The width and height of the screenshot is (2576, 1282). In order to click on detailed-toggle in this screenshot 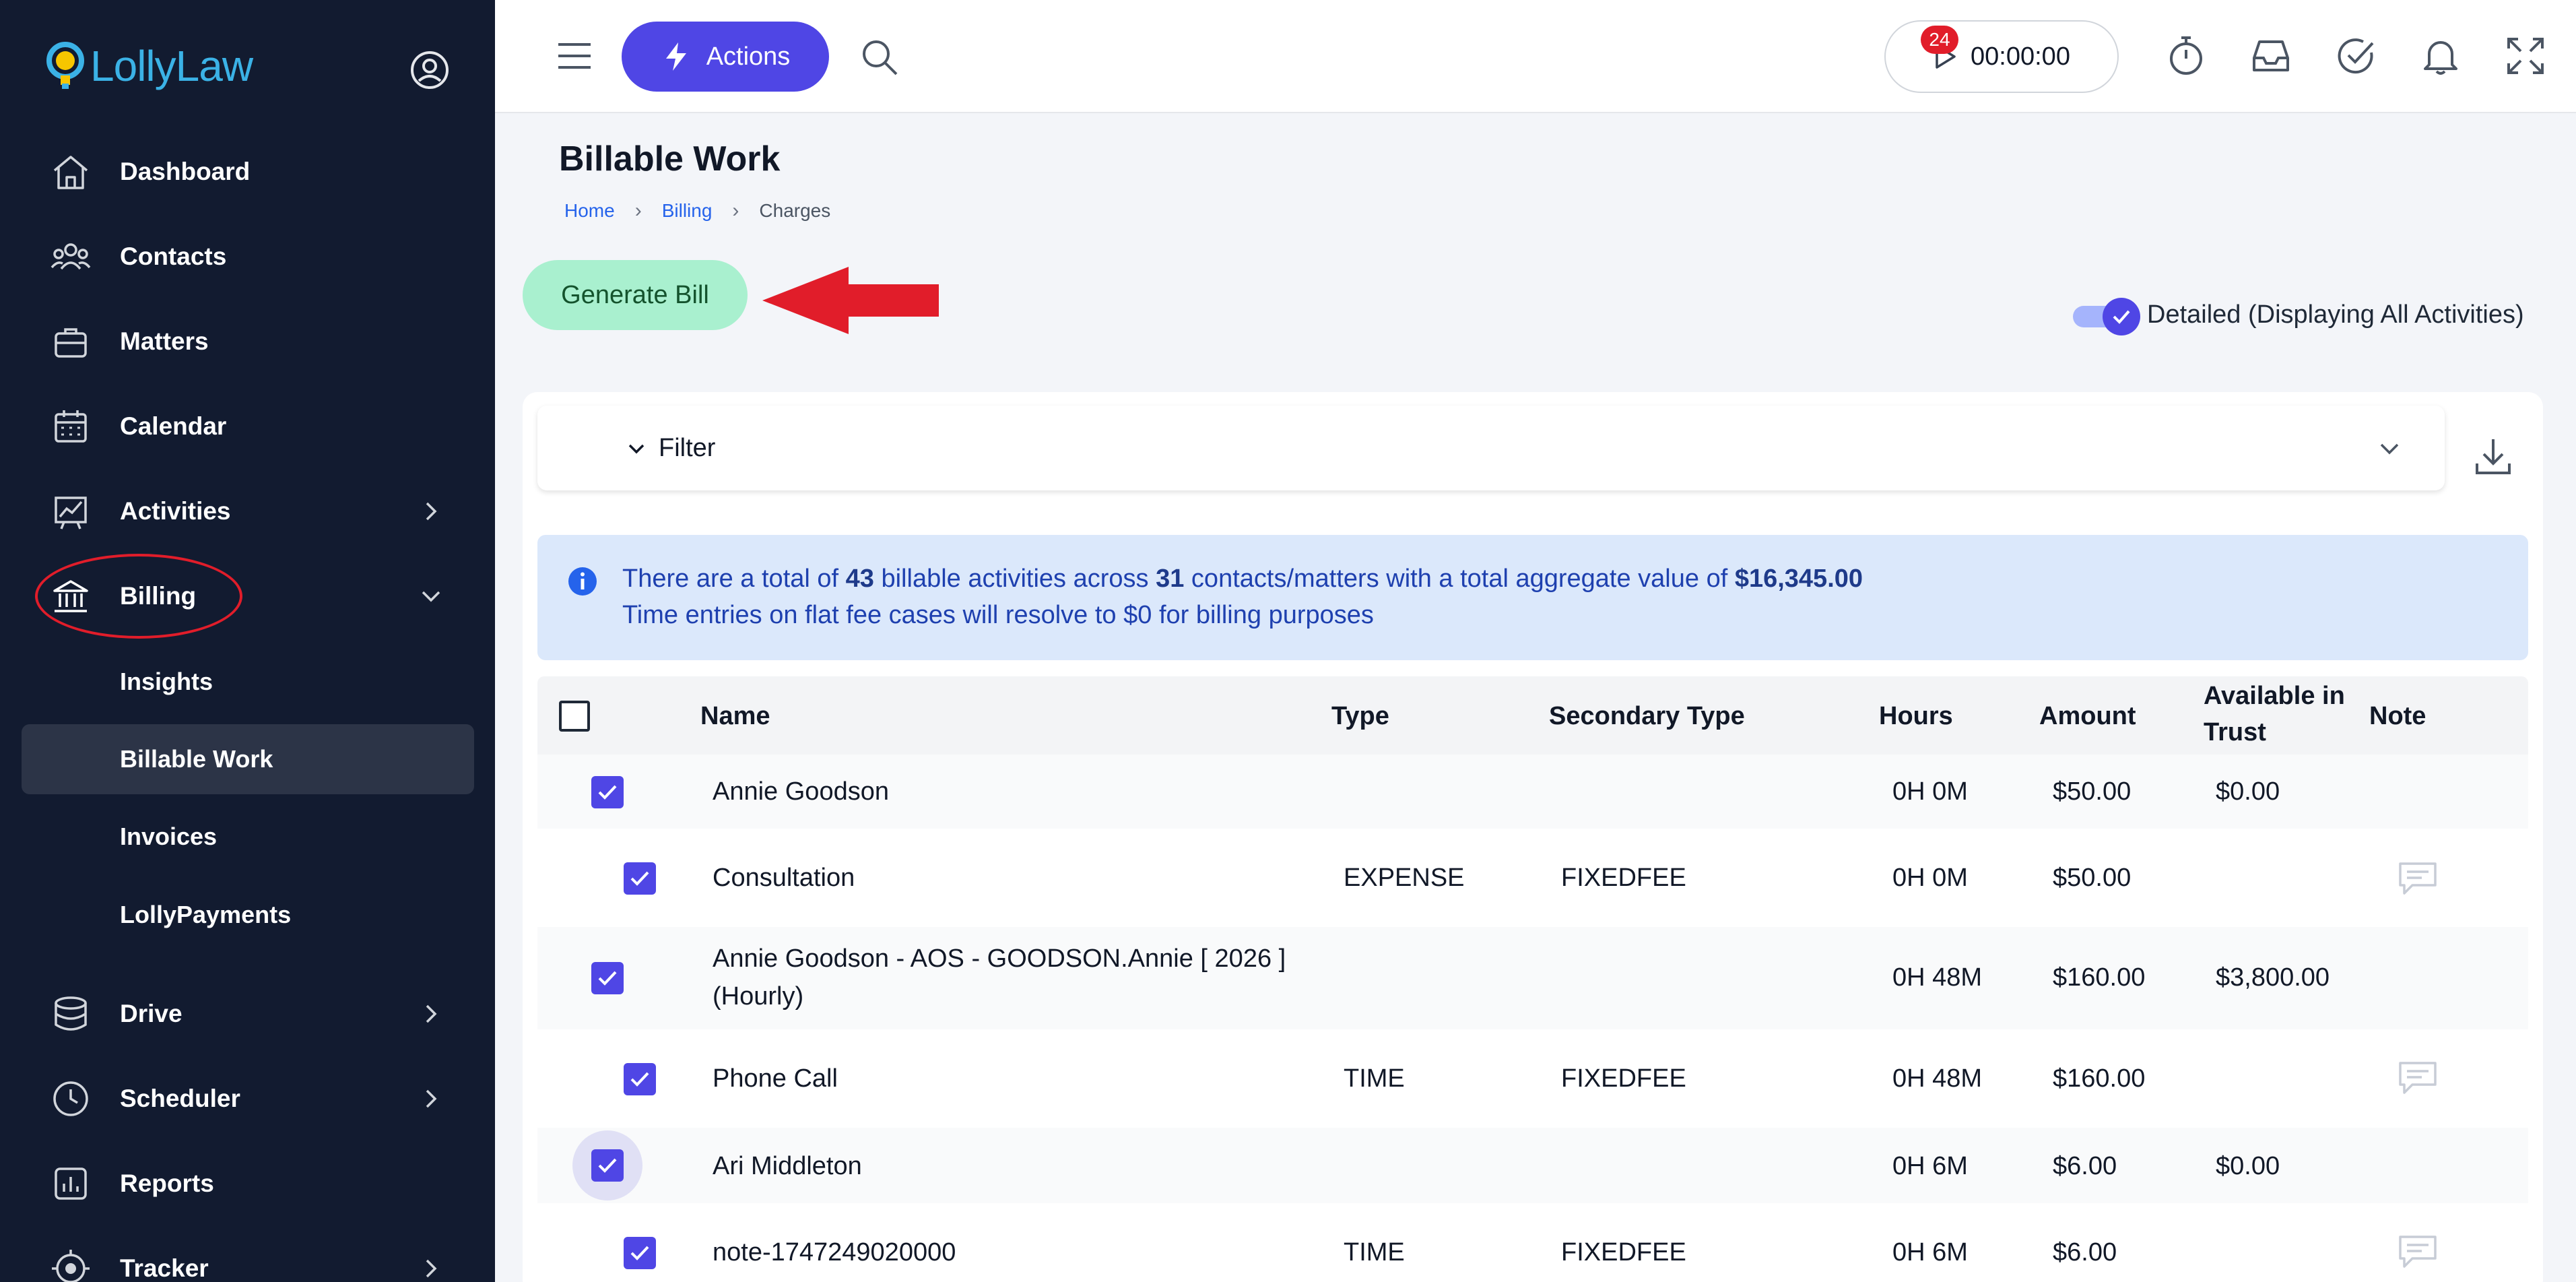, I will do `click(2106, 316)`.